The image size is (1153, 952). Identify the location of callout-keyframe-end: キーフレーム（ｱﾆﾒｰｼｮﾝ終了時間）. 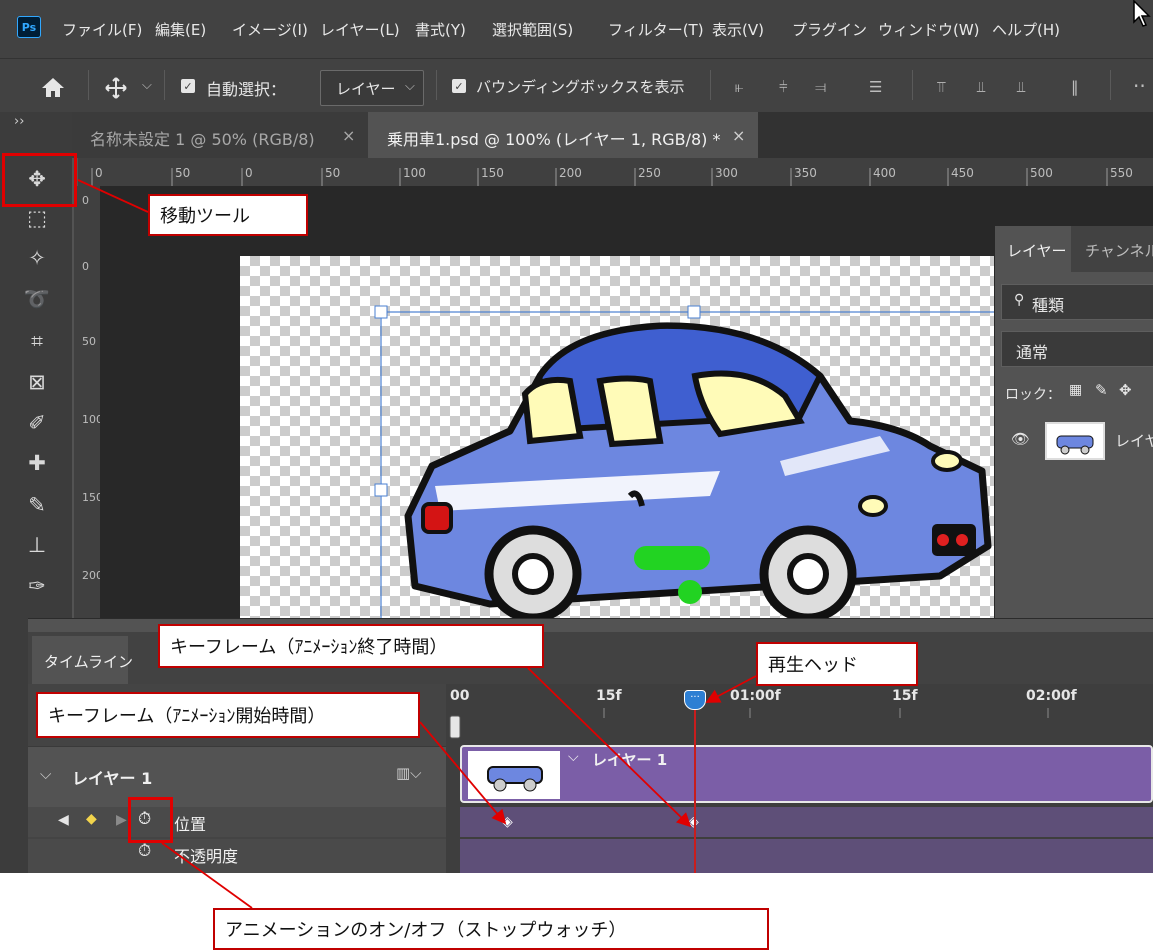
(351, 646).